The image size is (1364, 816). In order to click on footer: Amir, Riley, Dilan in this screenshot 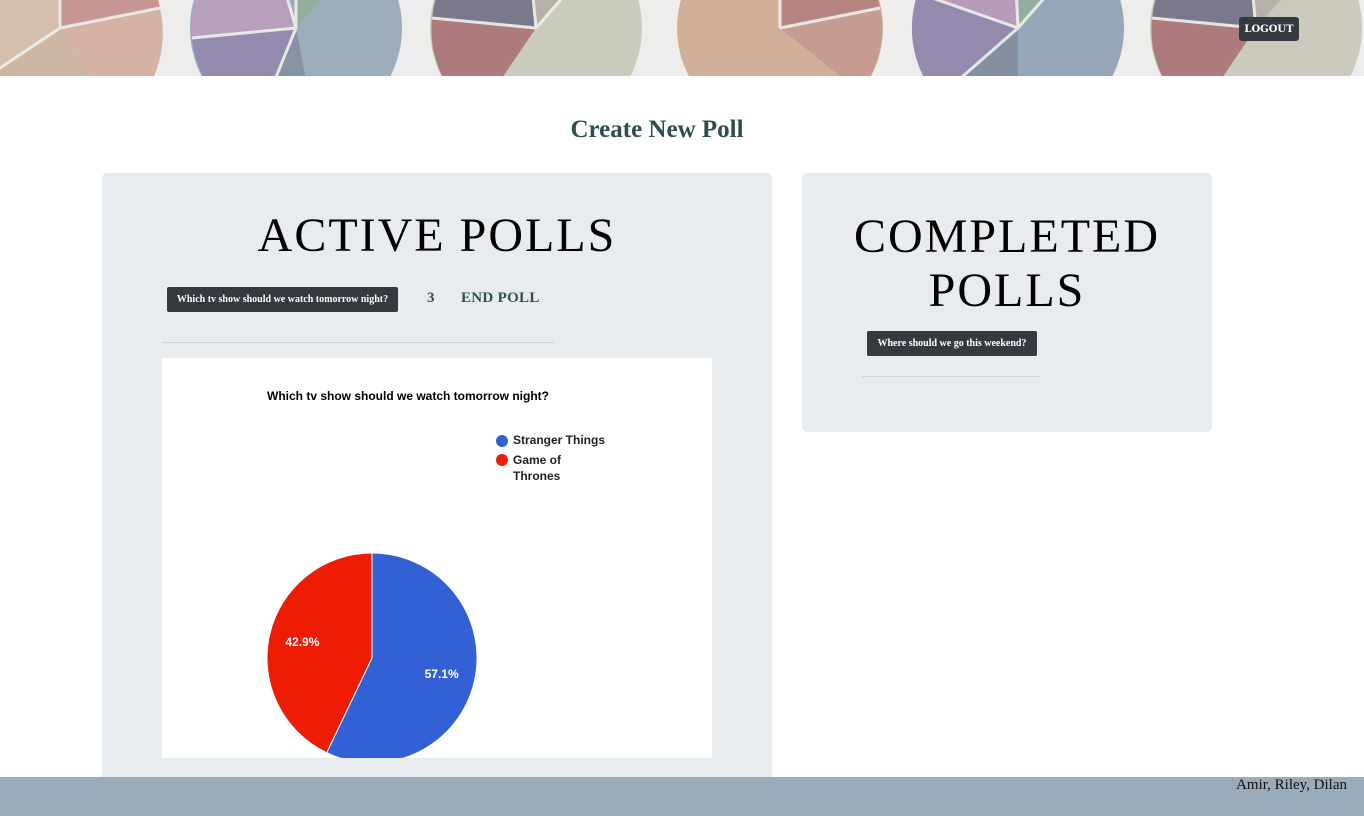, I will do `click(682, 796)`.